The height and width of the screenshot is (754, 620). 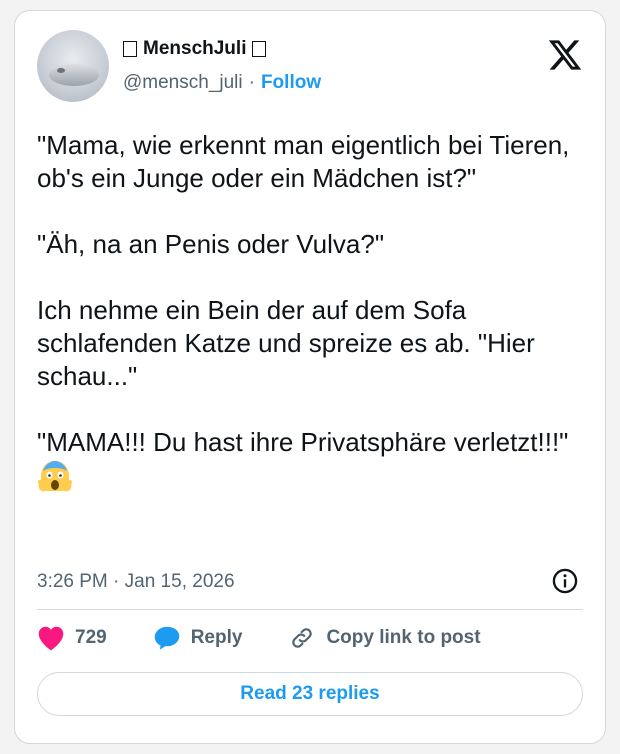 I want to click on info-icon, so click(x=565, y=581).